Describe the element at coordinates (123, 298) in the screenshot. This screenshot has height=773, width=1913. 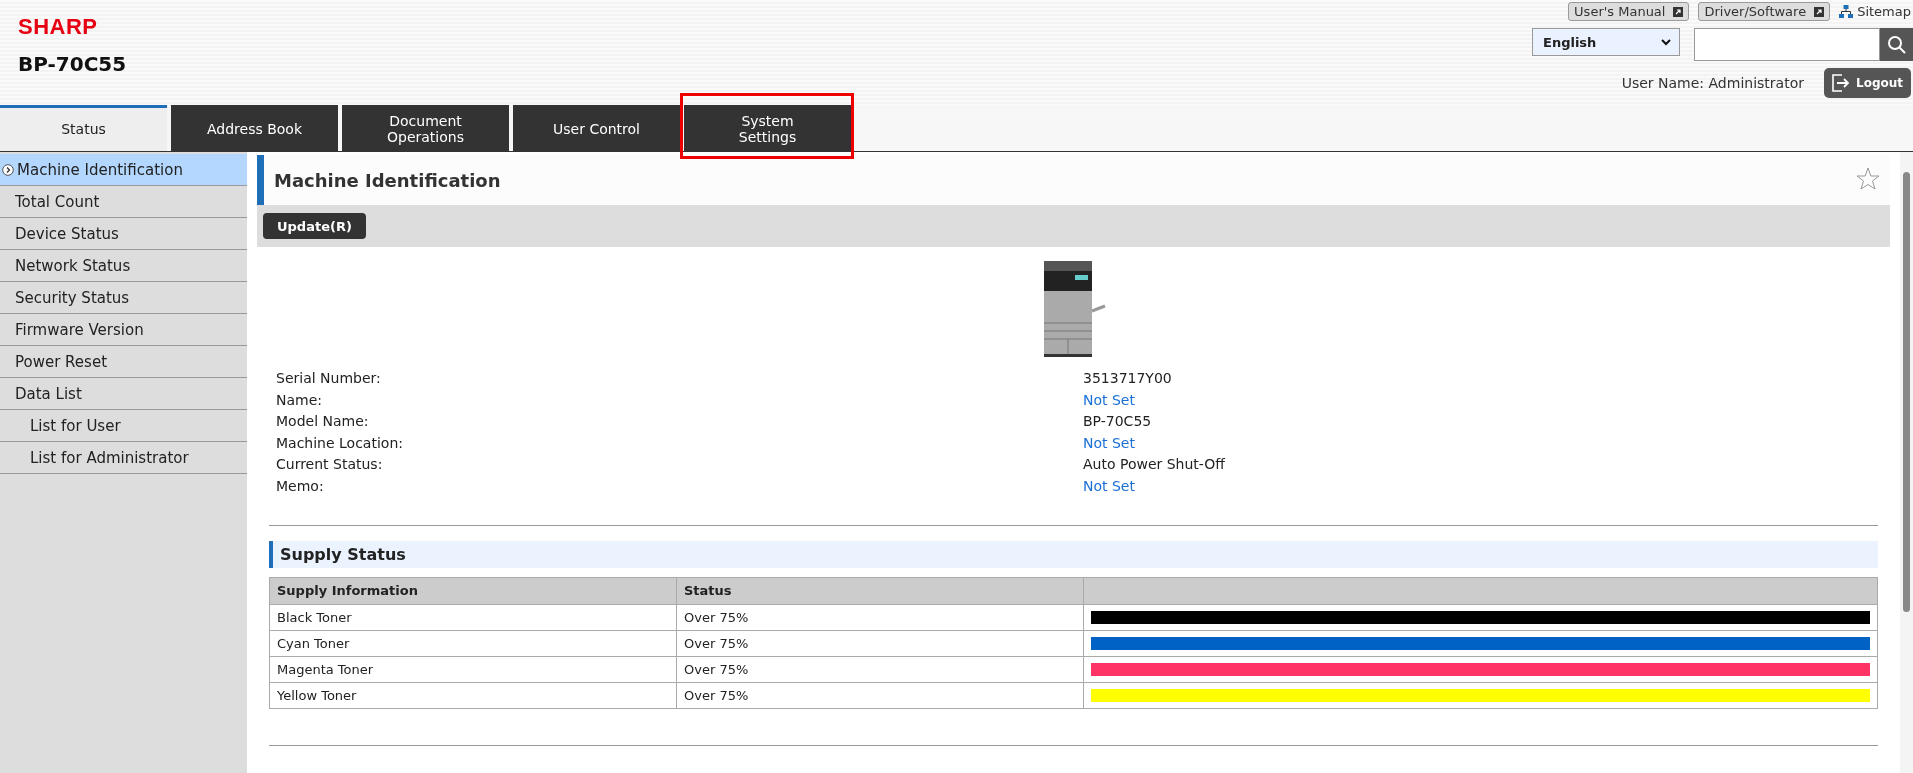
I see `sidebar-item: Security Status` at that location.